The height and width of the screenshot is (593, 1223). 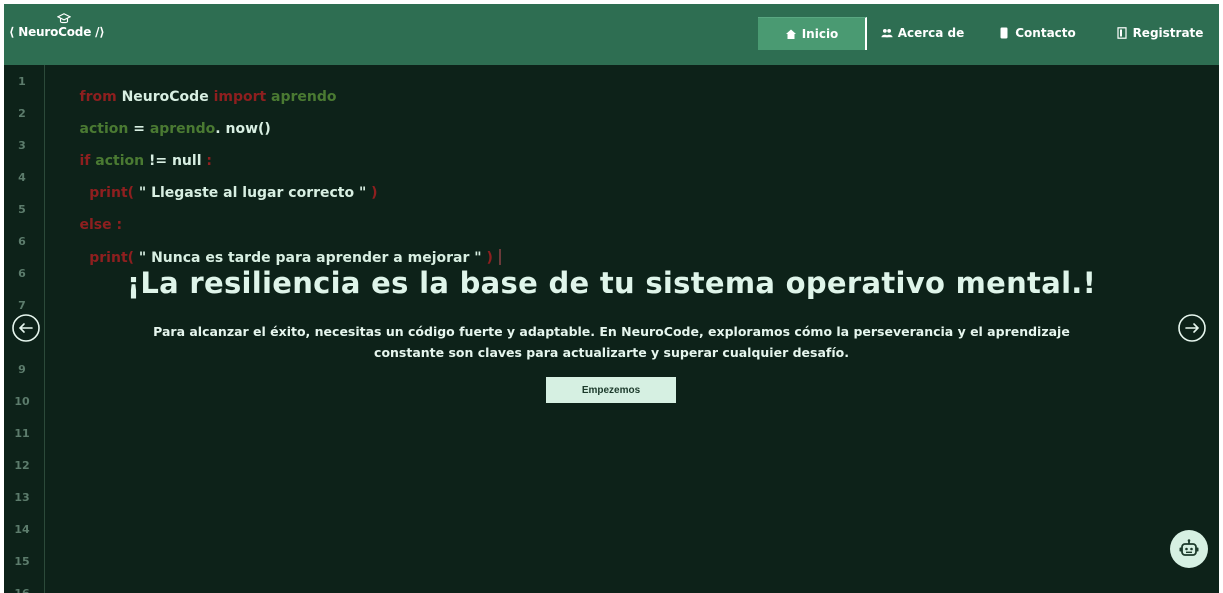 What do you see at coordinates (22, 497) in the screenshot?
I see `line-number: 13` at bounding box center [22, 497].